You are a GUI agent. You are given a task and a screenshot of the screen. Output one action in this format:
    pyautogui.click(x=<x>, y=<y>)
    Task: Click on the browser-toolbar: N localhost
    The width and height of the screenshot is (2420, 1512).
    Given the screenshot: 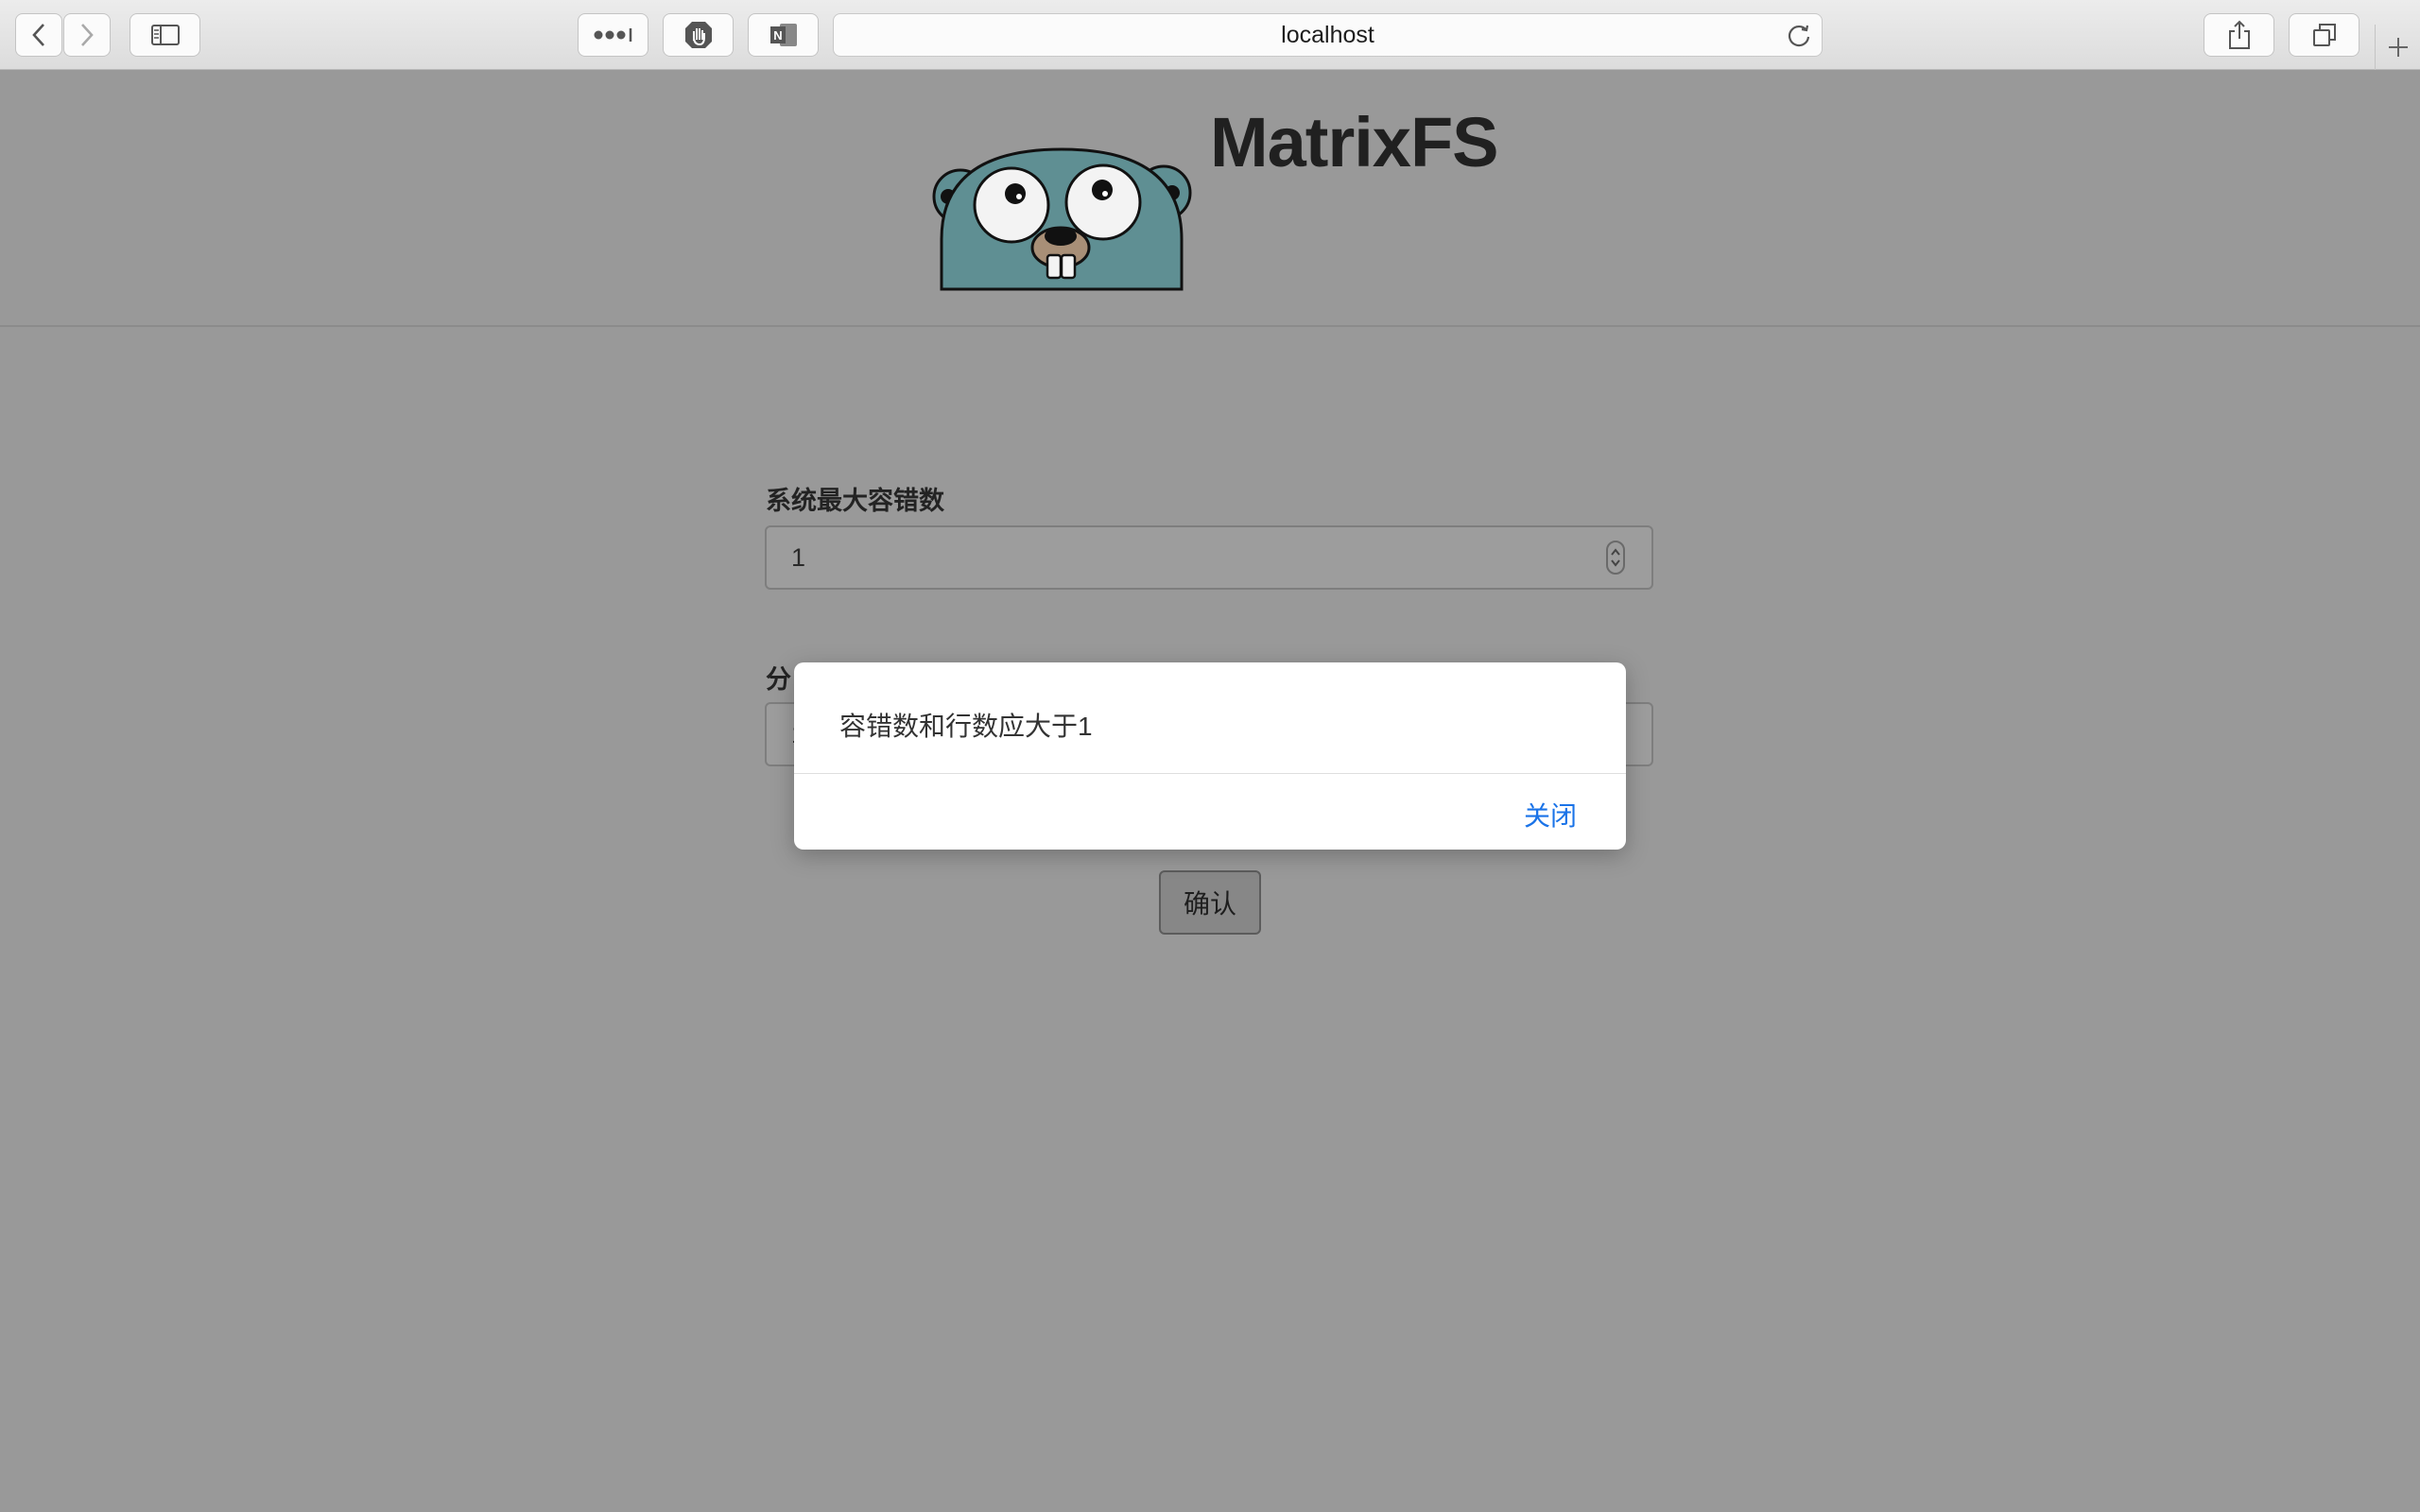 What is the action you would take?
    pyautogui.click(x=1210, y=35)
    